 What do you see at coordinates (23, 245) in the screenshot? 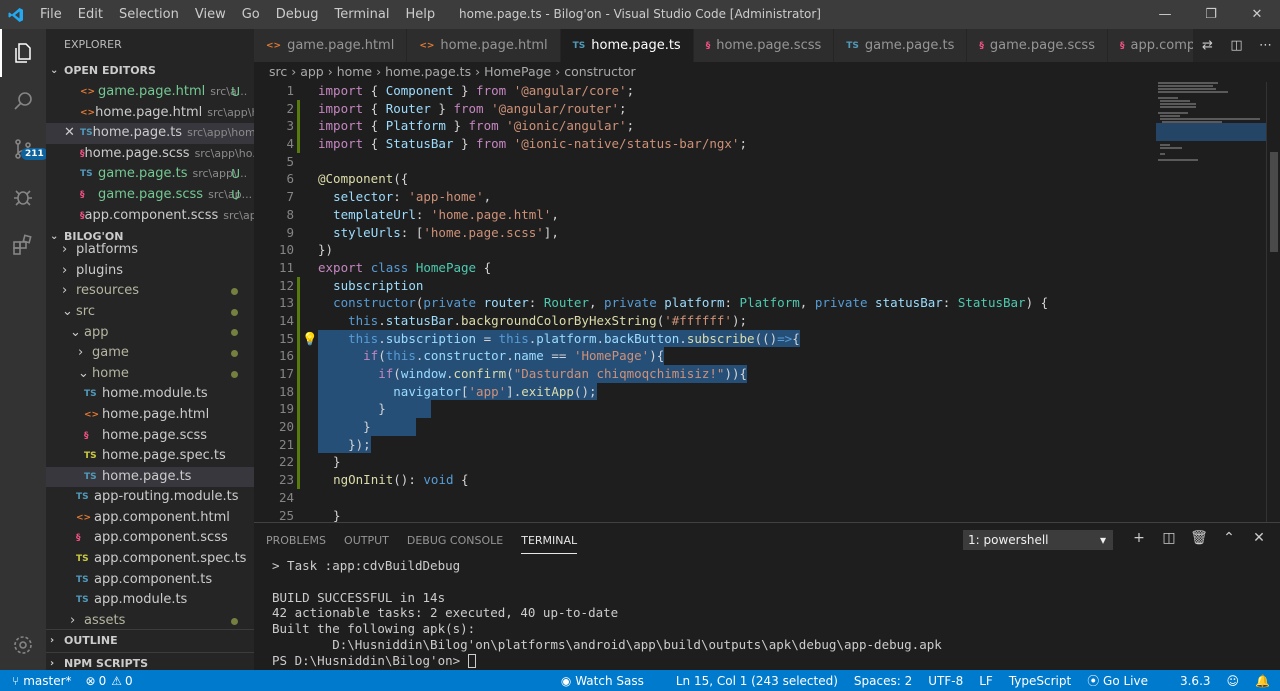
I see `extensions-icon` at bounding box center [23, 245].